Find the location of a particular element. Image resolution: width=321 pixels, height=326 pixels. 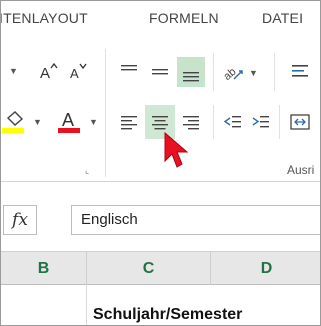

orientation-button: ab is located at coordinates (233, 72).